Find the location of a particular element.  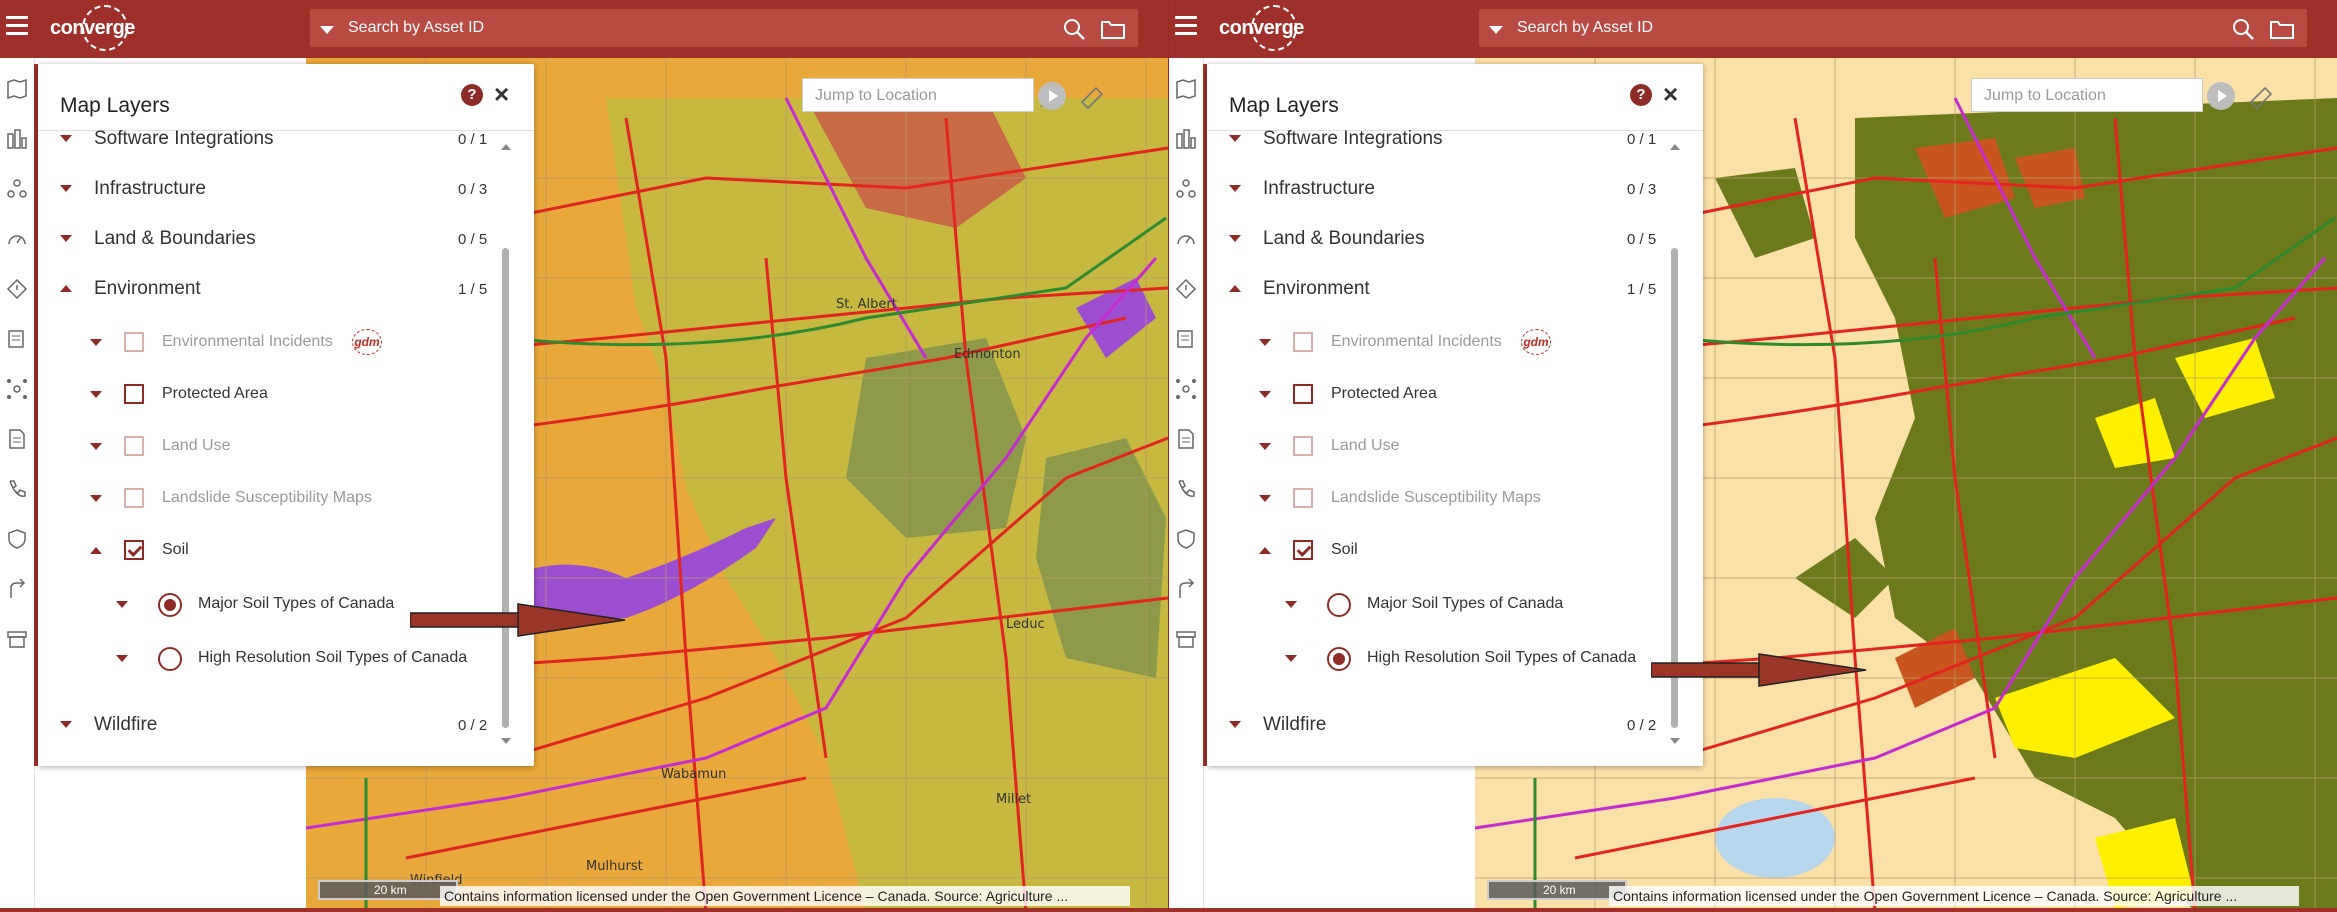

archive-icon is located at coordinates (17, 639).